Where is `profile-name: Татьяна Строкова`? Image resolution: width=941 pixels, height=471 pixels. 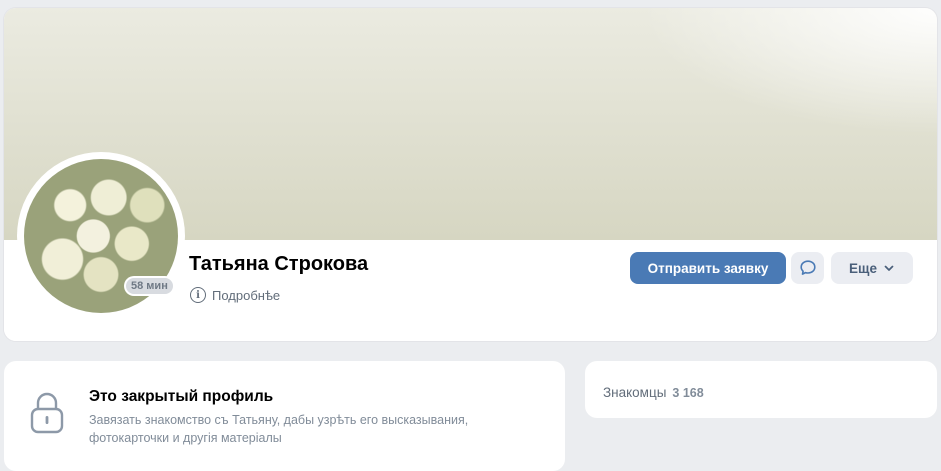 profile-name: Татьяна Строкова is located at coordinates (279, 264).